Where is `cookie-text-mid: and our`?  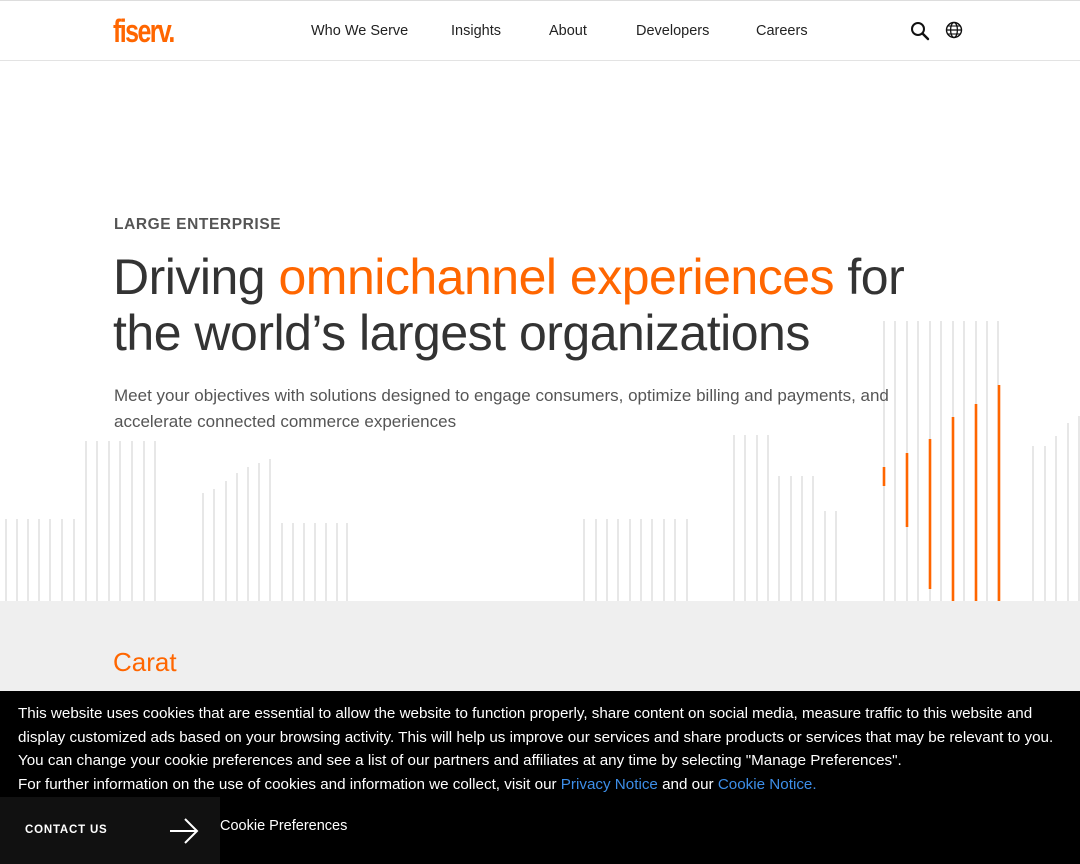
cookie-text-mid: and our is located at coordinates (687, 784).